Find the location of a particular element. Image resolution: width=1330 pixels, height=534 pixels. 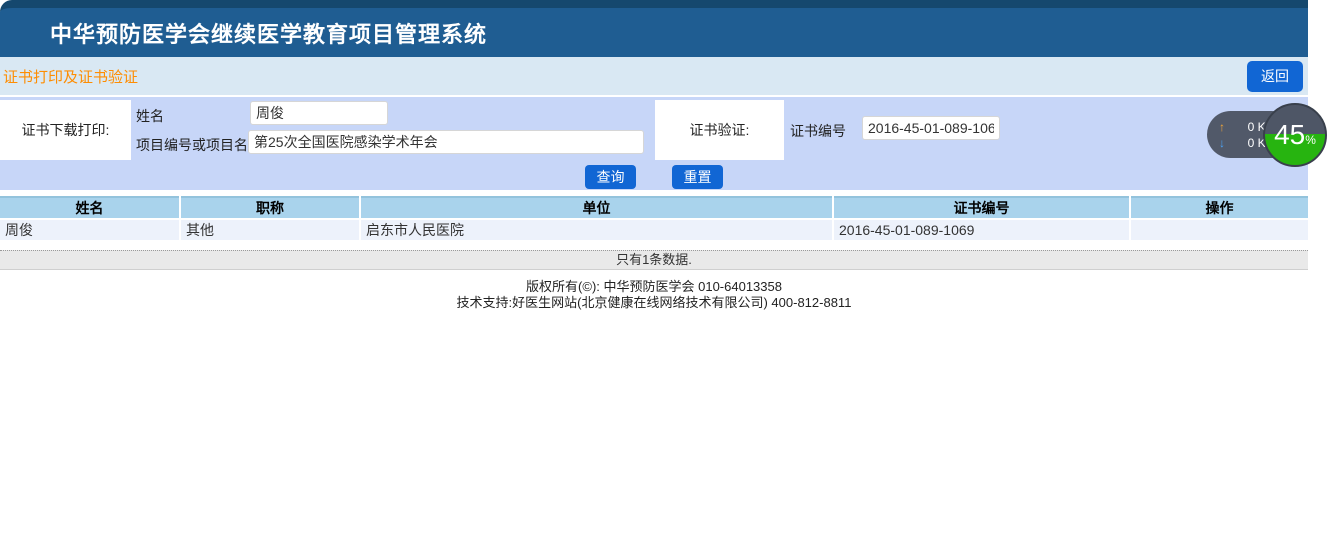

print-section-label: 证书下载打印: is located at coordinates (65, 130).